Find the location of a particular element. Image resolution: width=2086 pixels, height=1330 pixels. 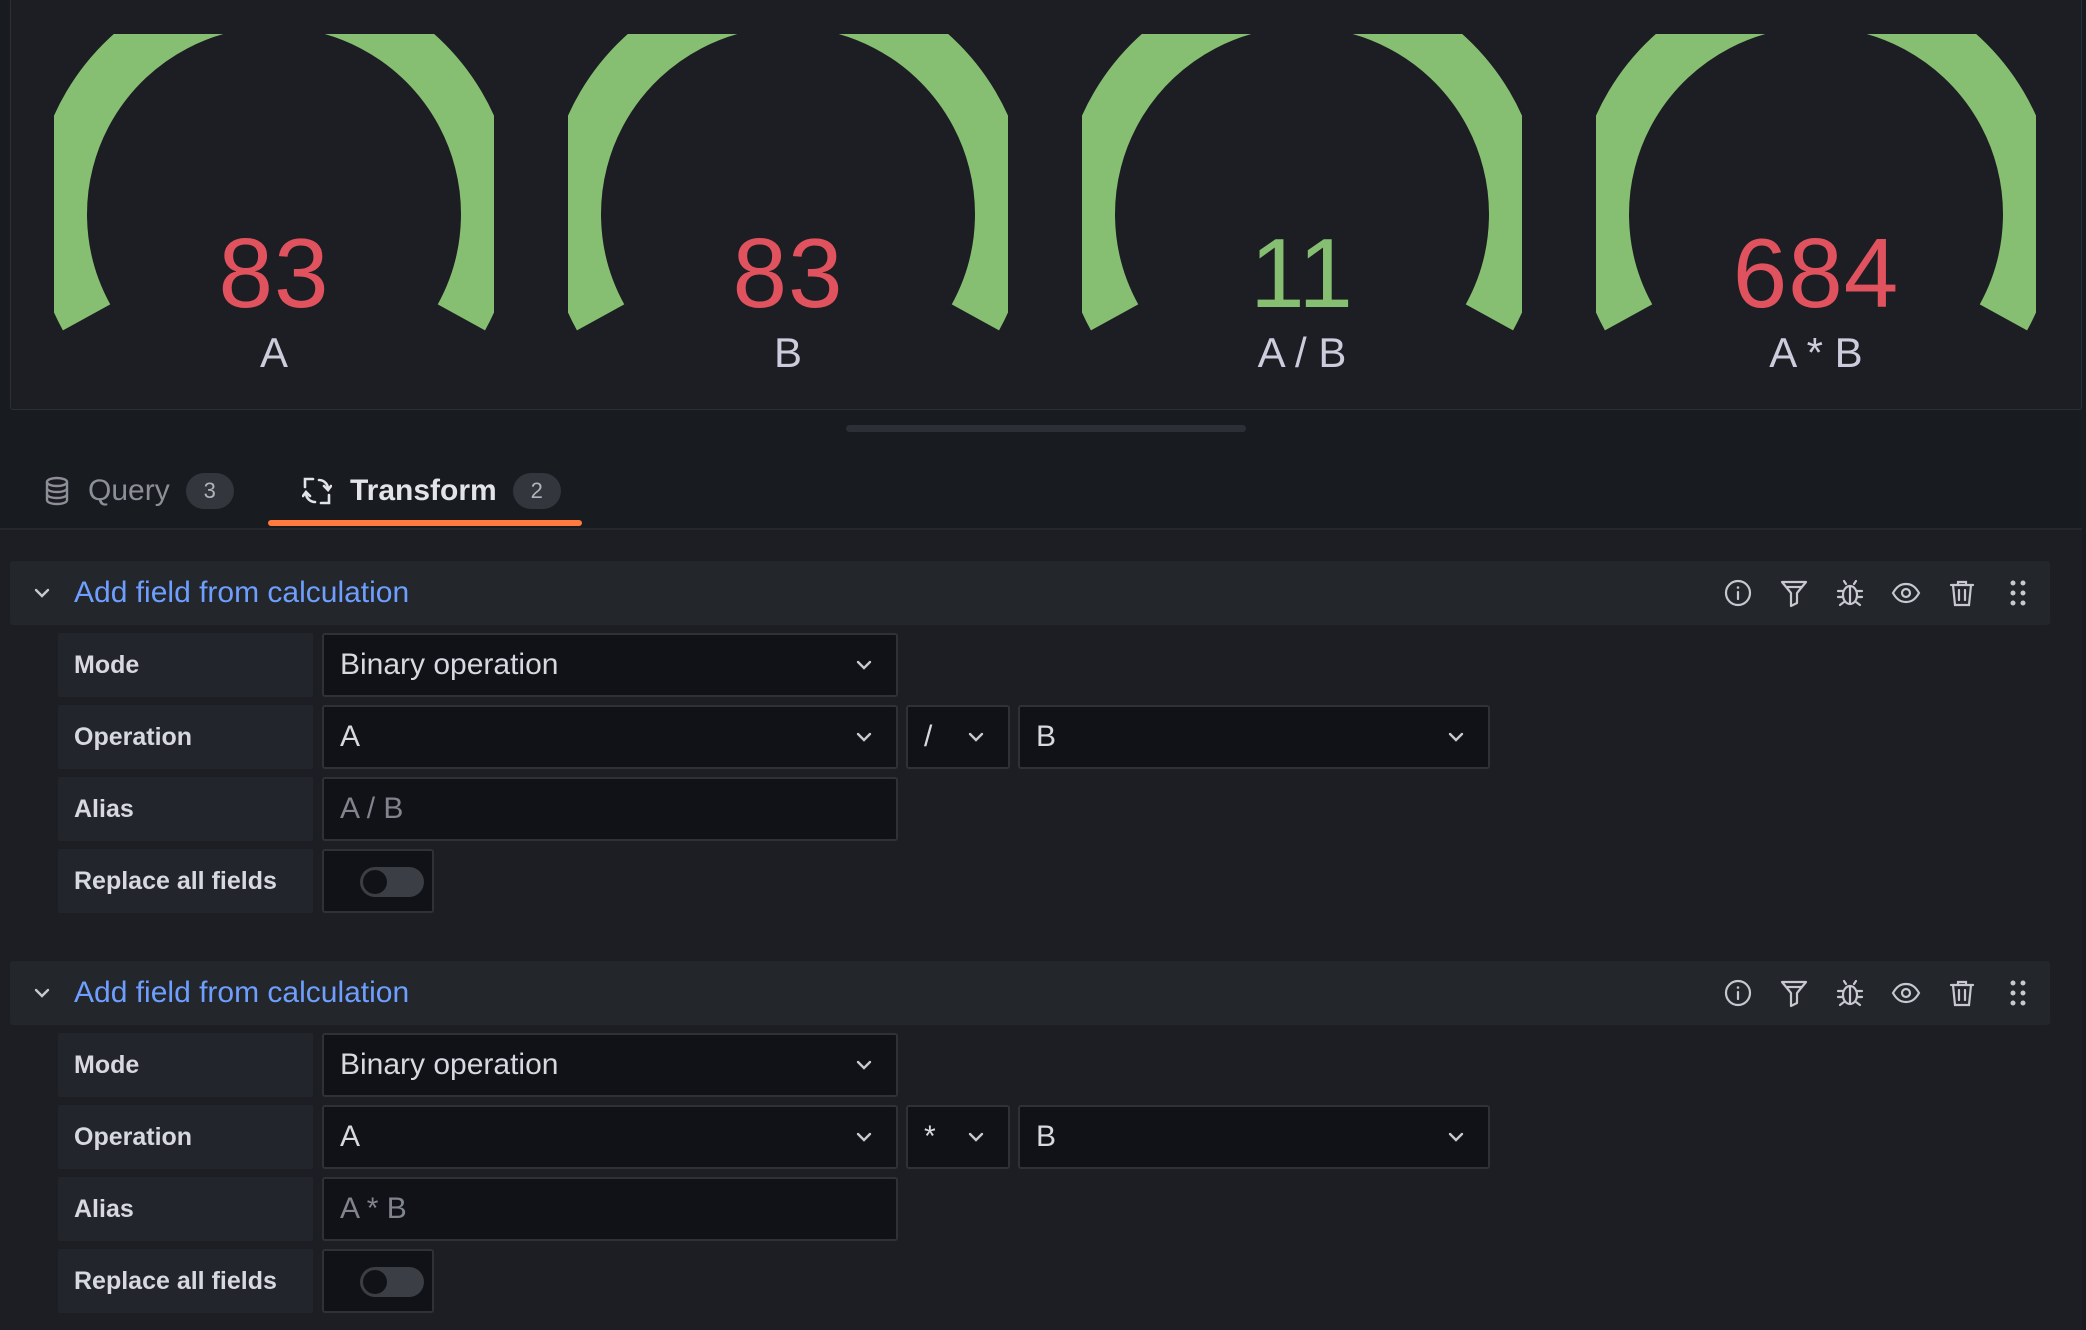

tab-label: Transform is located at coordinates (423, 490).